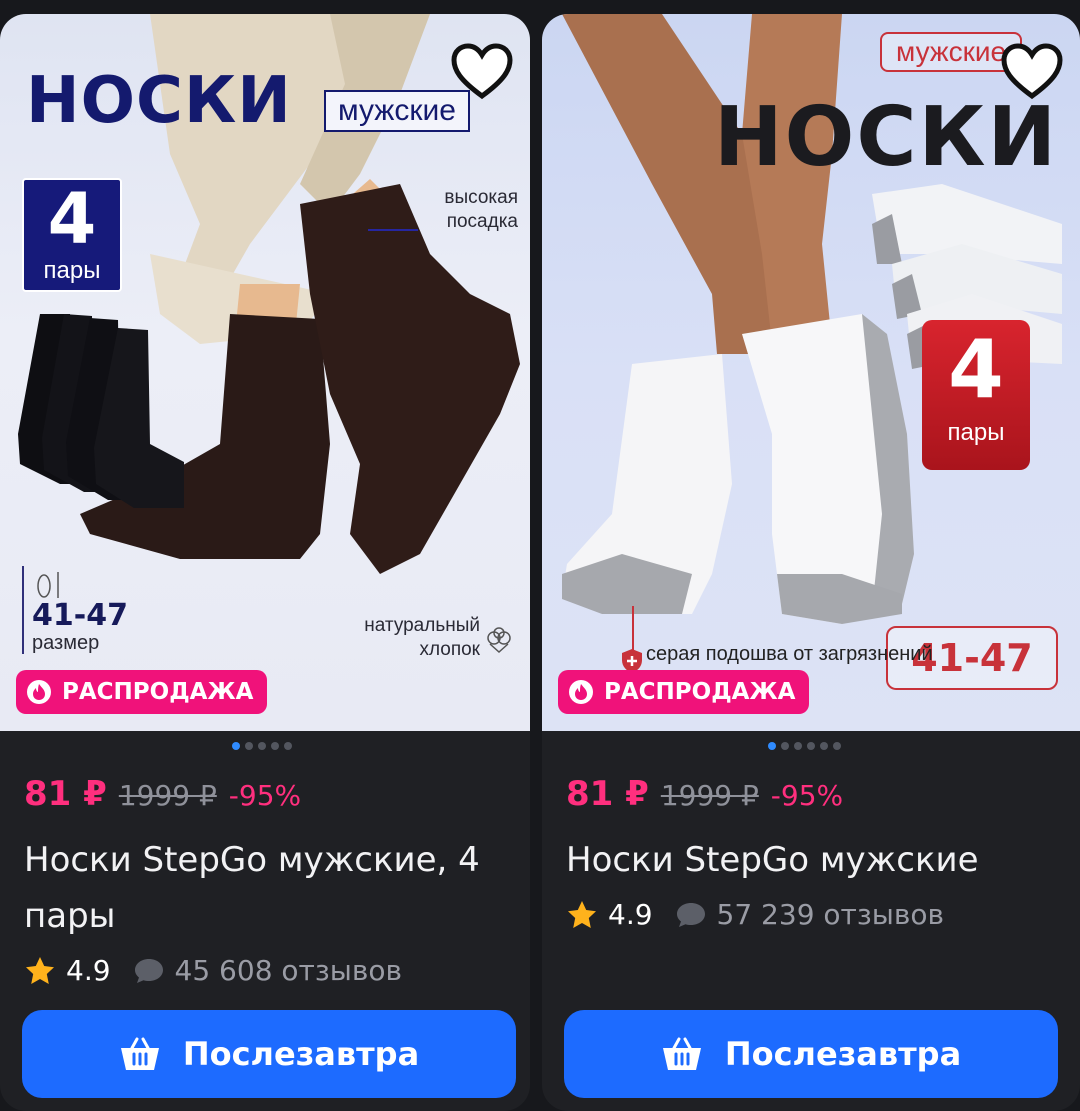 The image size is (1080, 1111). Describe the element at coordinates (288, 970) in the screenshot. I see `reviews-count: 45 608 отзывов` at that location.